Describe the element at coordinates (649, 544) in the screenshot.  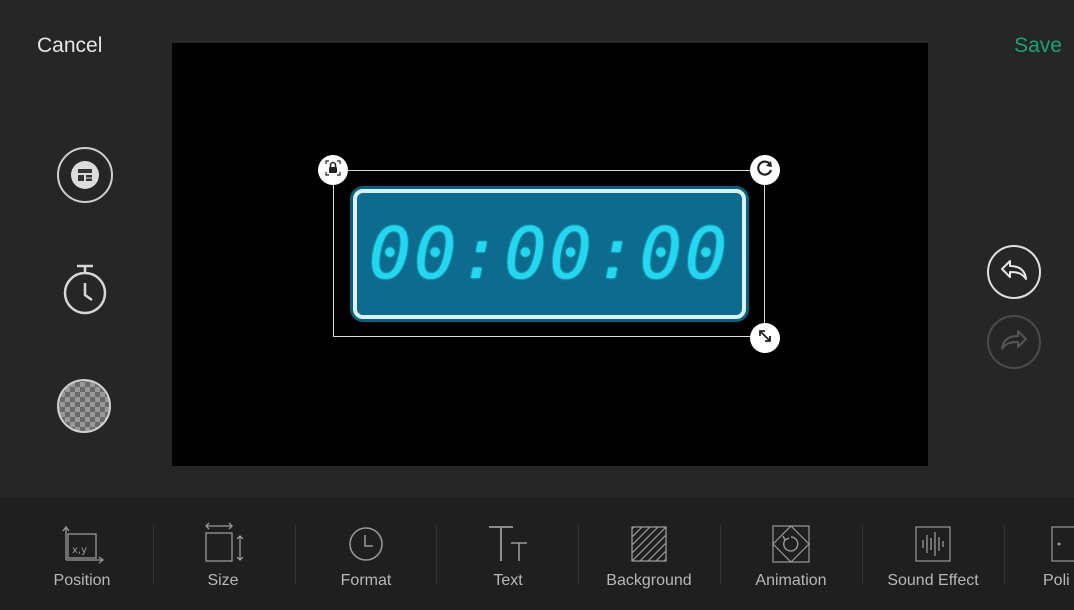
I see `background-icon` at that location.